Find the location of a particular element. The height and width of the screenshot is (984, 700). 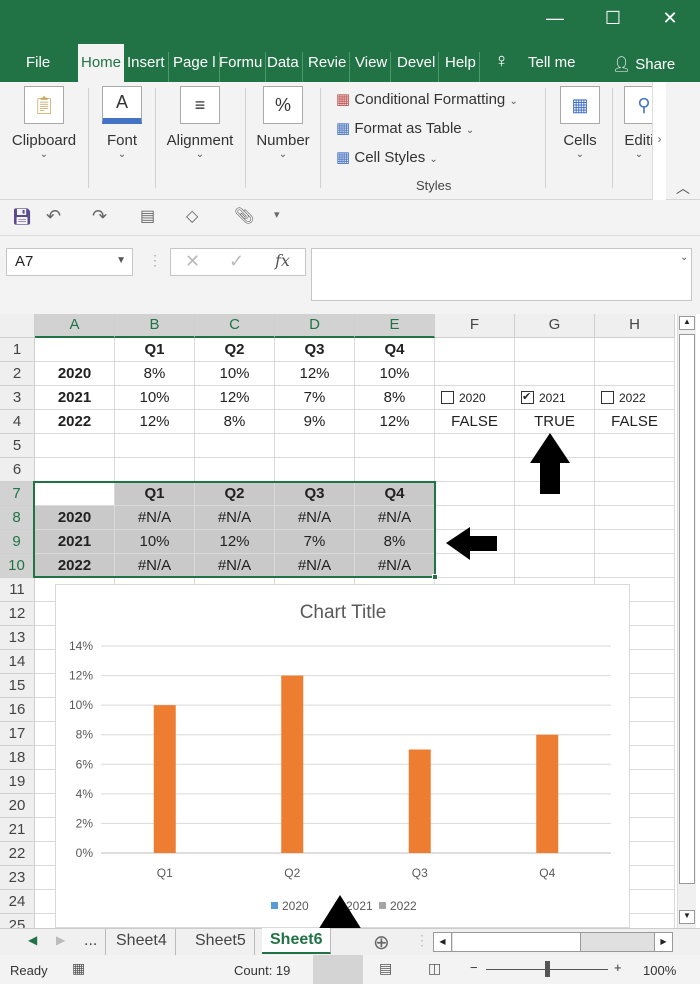

insert-function-icon: fx is located at coordinates (282, 260).